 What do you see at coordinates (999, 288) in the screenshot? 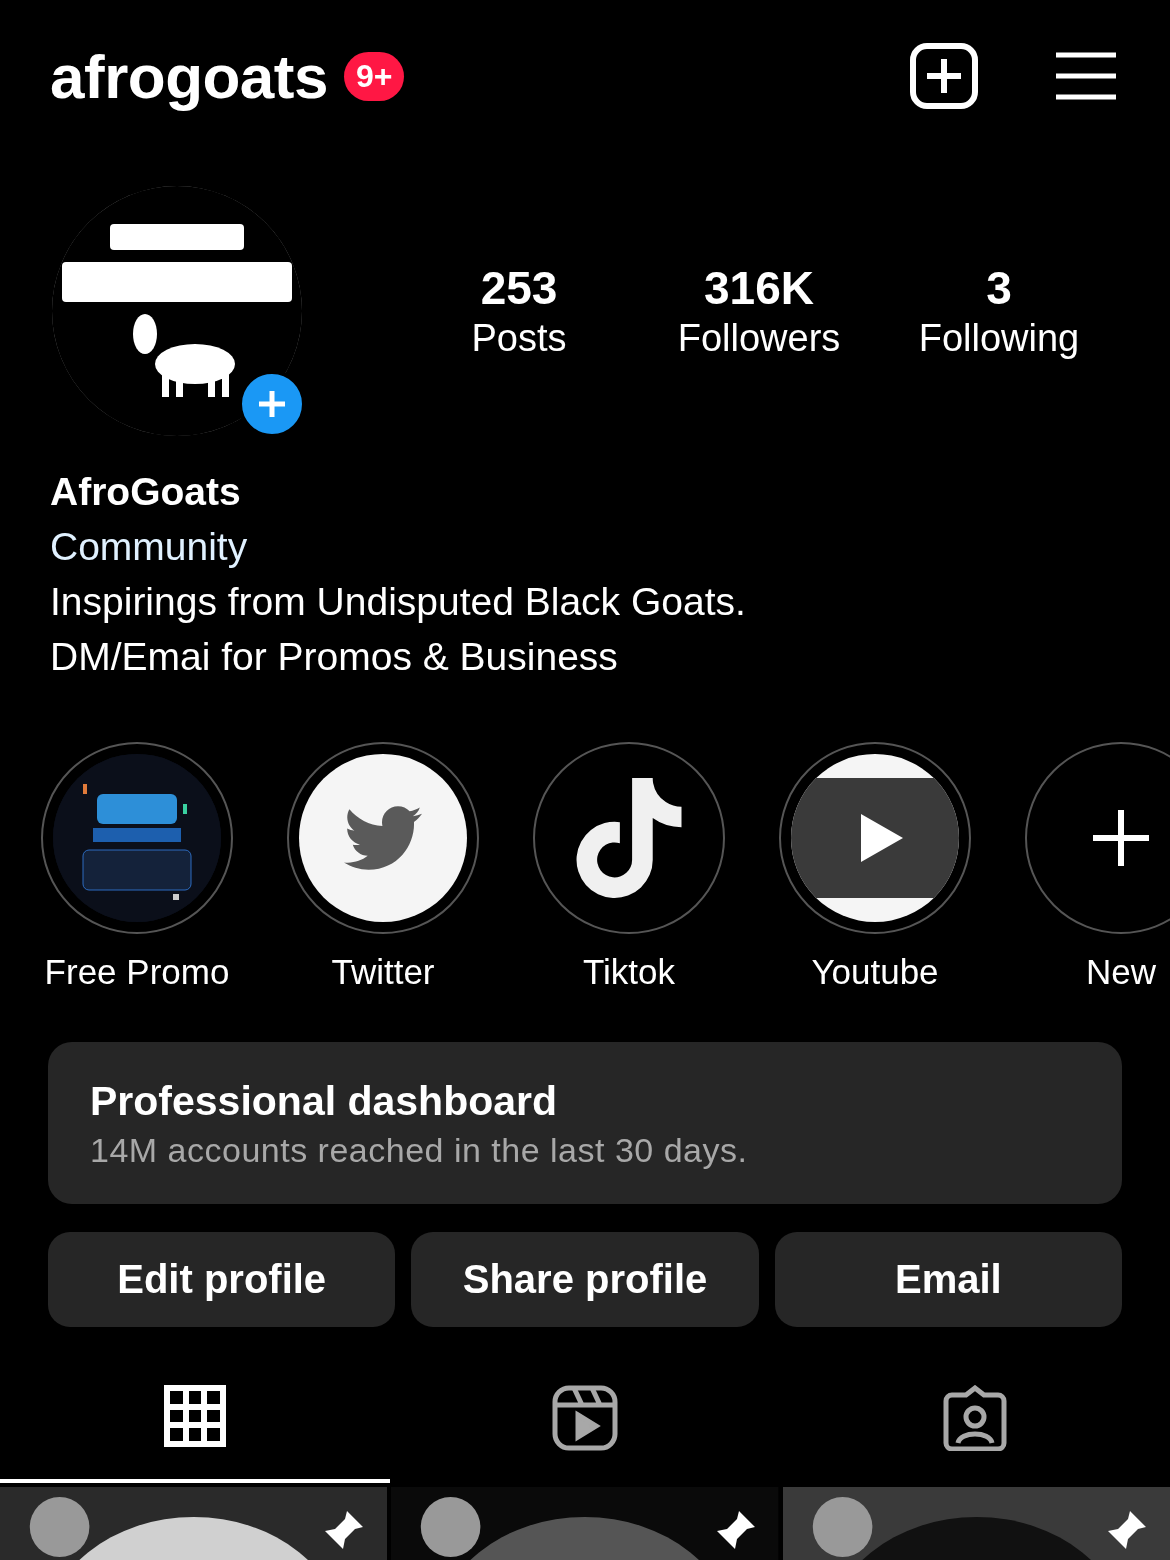
I see `stat-count: 3` at bounding box center [999, 288].